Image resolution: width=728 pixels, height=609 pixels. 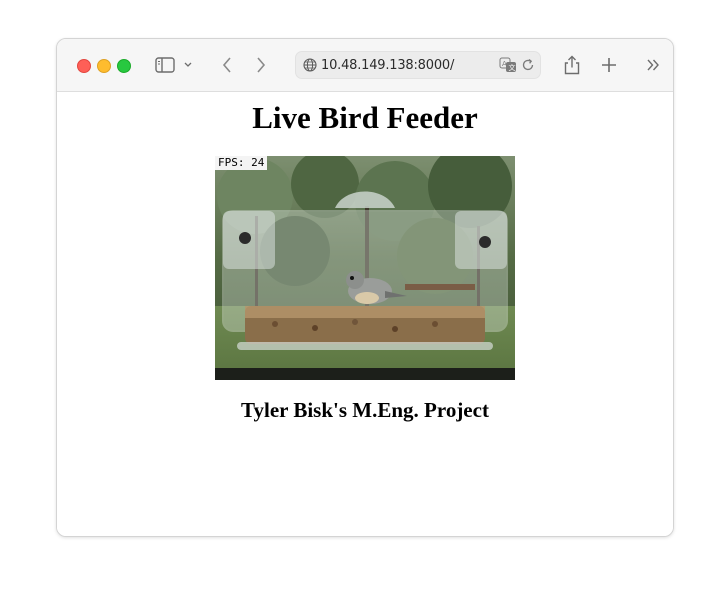 I want to click on project-subtitle: Tyler Bisk's M.Eng. Project, so click(x=365, y=410).